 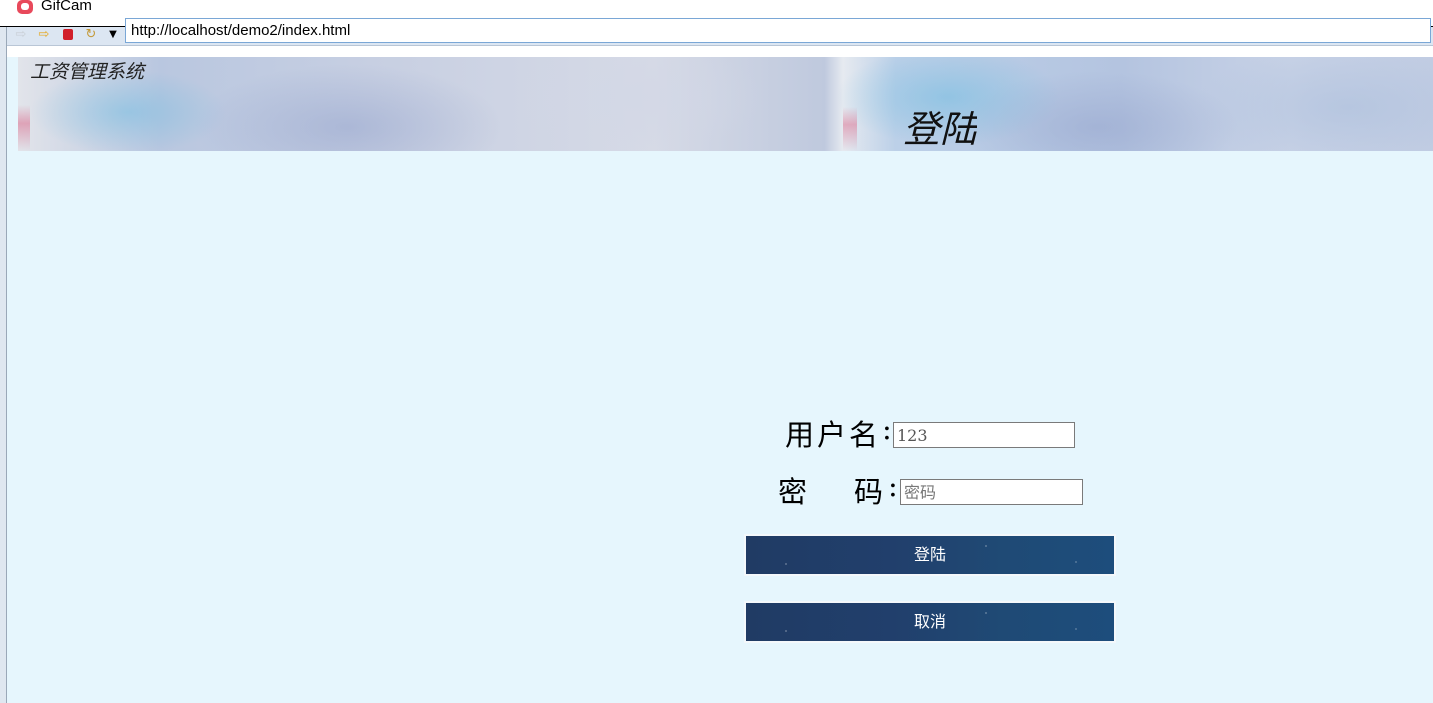 What do you see at coordinates (3, 365) in the screenshot?
I see `window-frame-left` at bounding box center [3, 365].